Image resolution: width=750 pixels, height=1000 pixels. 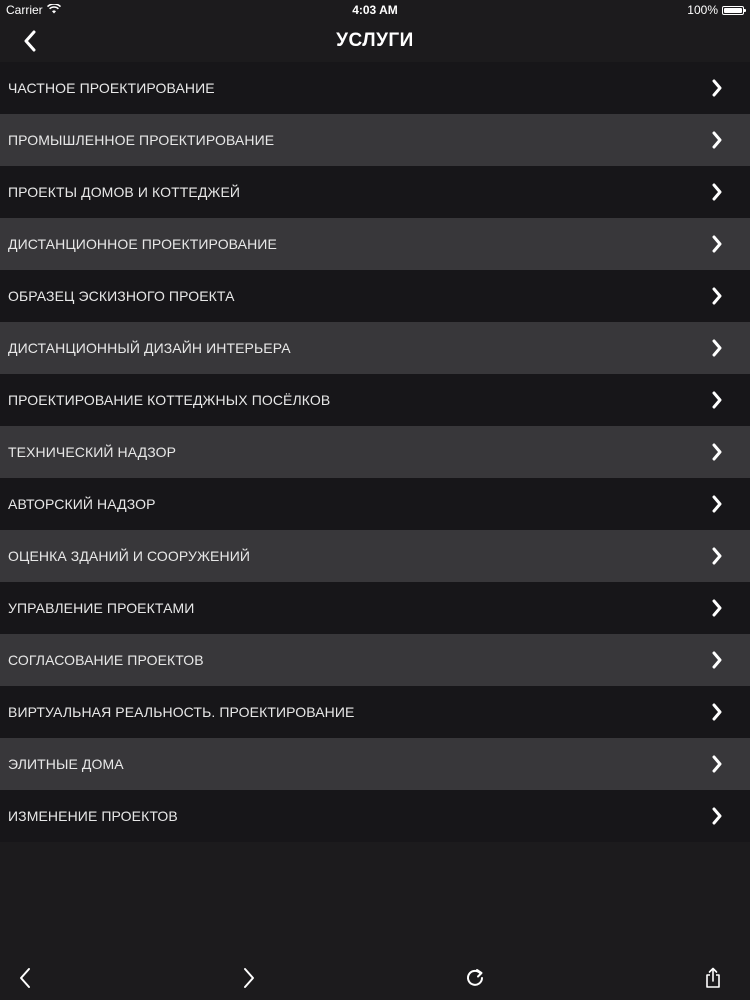 What do you see at coordinates (375, 244) in the screenshot?
I see `service-row: ДИСТАНЦИОННОЕ ПРОЕКТИРОВАНИЕ` at bounding box center [375, 244].